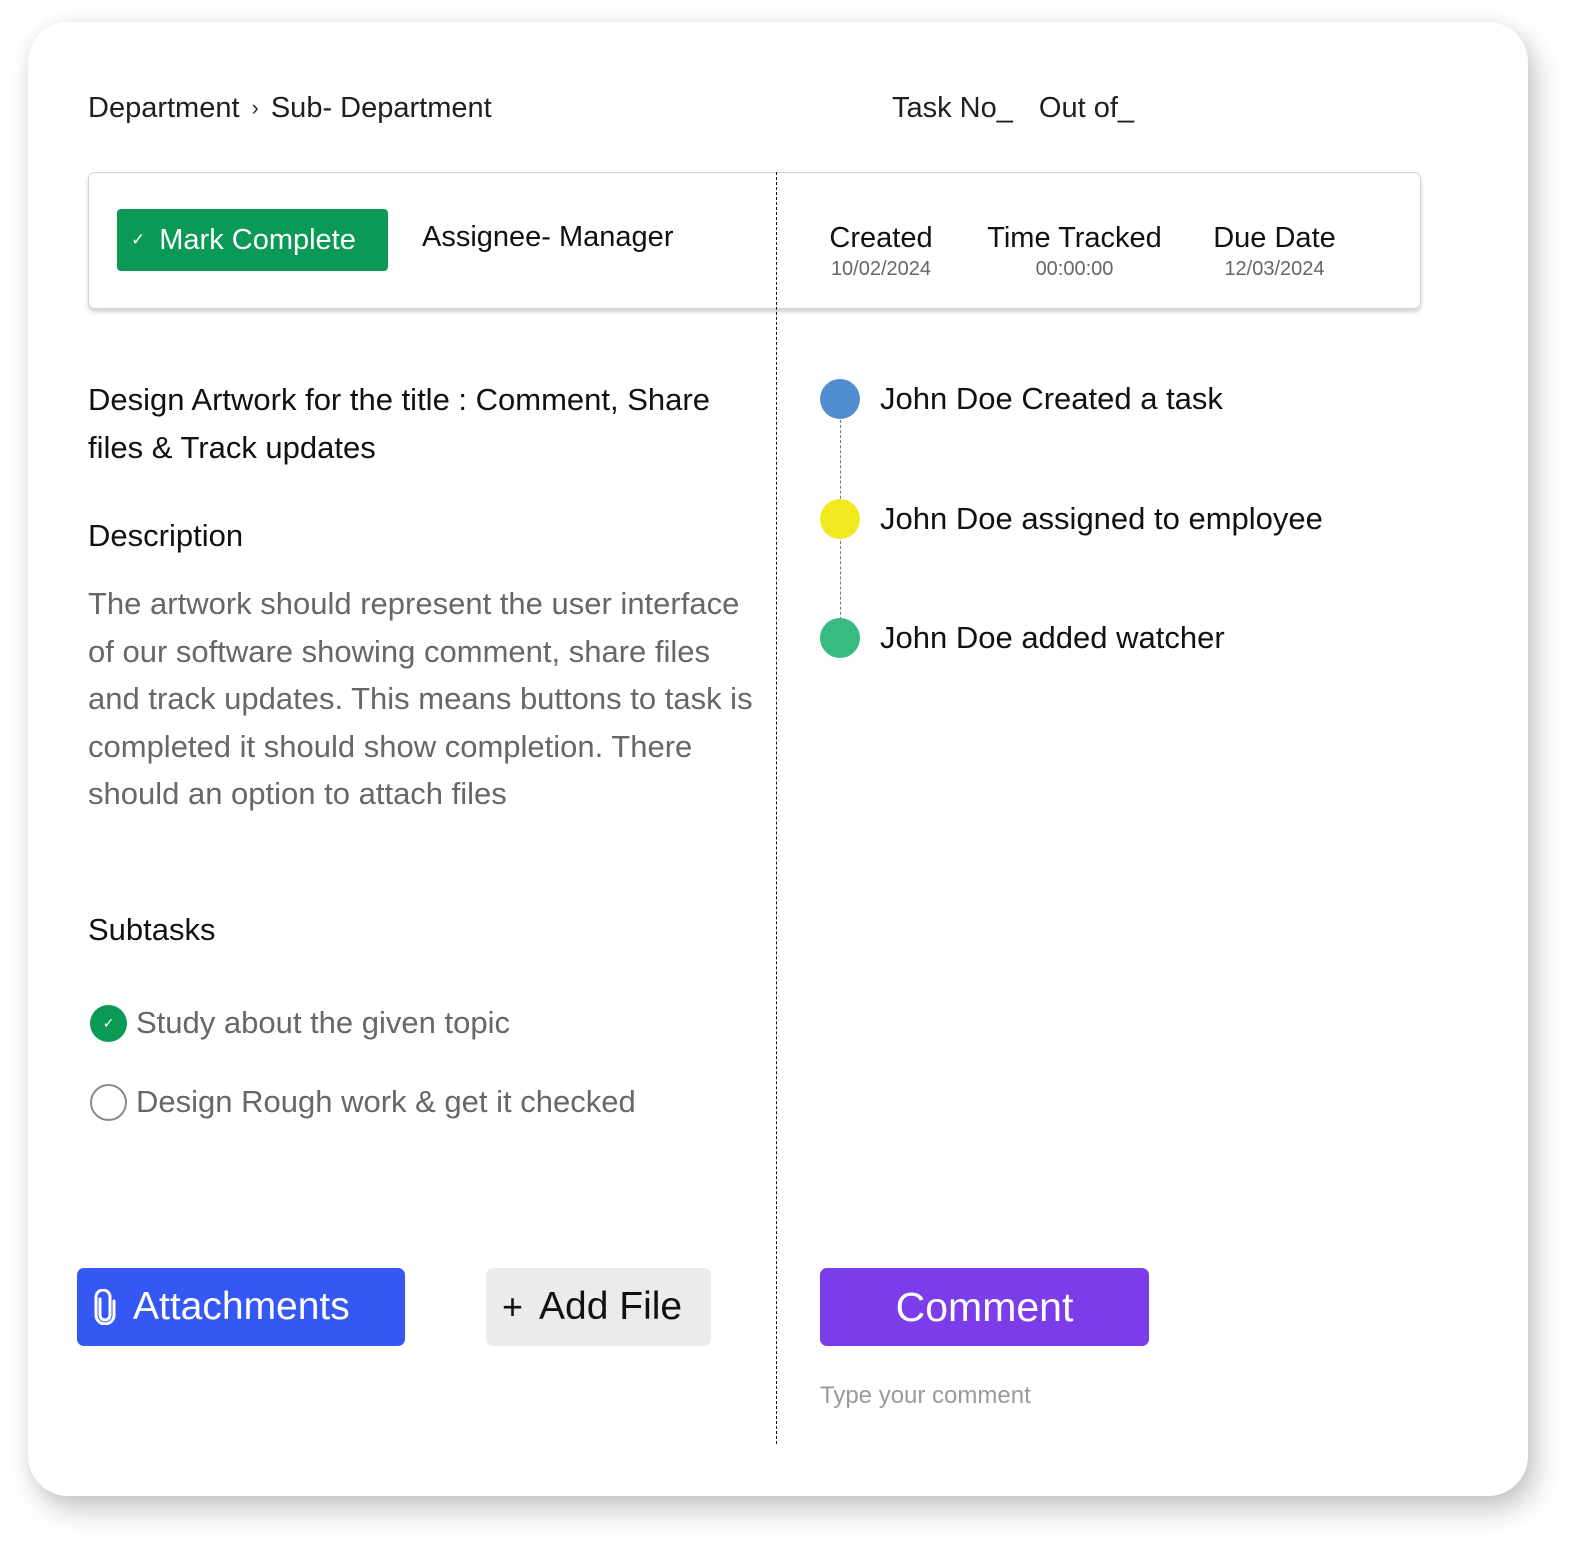 This screenshot has width=1586, height=1560. I want to click on created-label: Created, so click(881, 238).